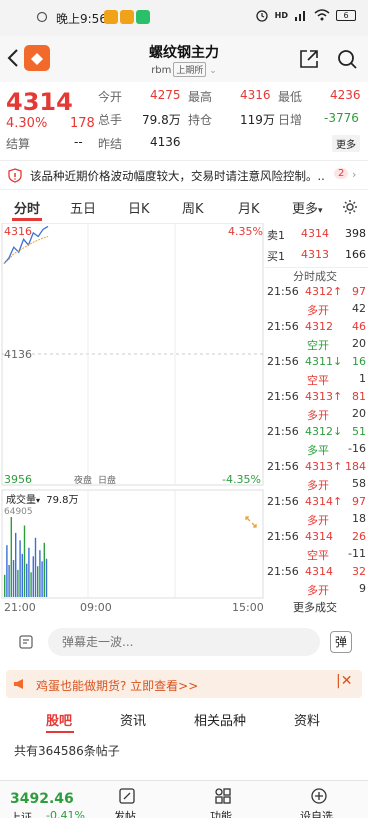  Describe the element at coordinates (359, 431) in the screenshot. I see `trade-qty: 51` at that location.